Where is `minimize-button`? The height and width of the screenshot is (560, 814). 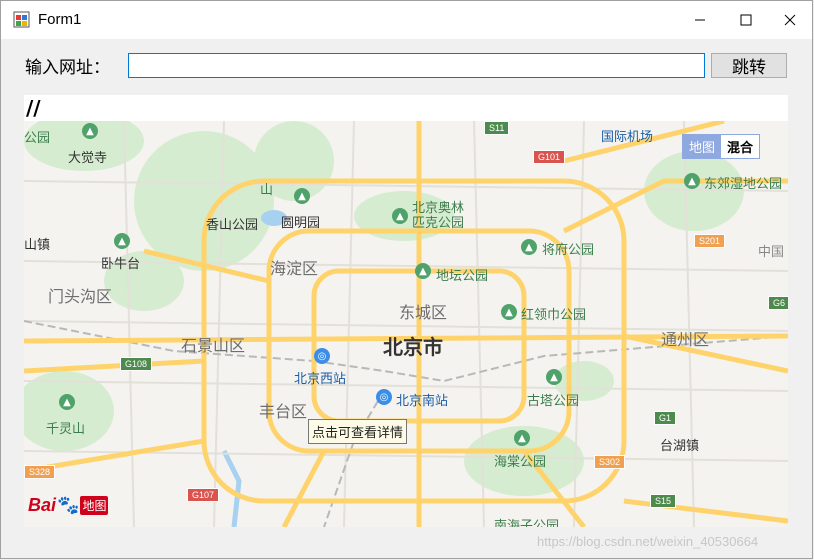 minimize-button is located at coordinates (700, 20).